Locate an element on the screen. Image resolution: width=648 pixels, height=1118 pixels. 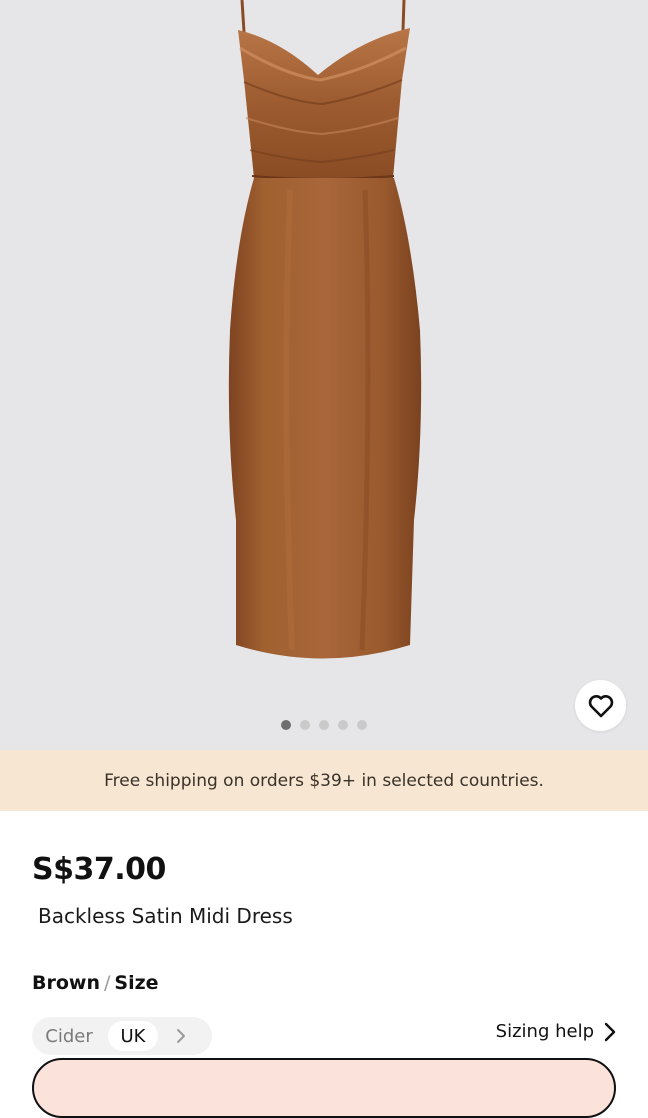
add-to-bag-button is located at coordinates (324, 1088).